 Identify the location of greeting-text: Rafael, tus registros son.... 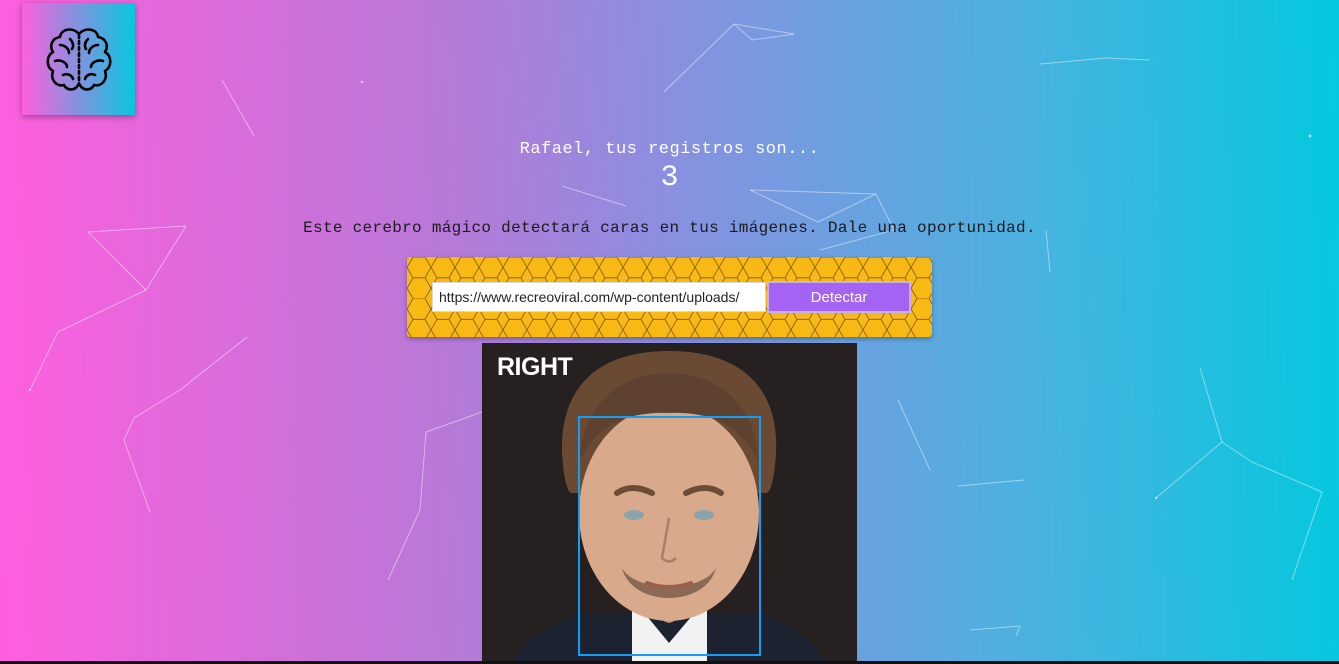
(669, 149).